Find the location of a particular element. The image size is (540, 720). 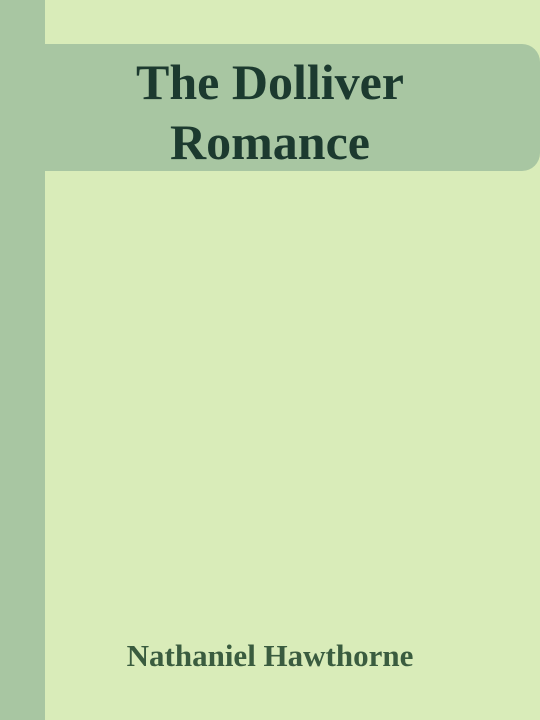

book-title-line-1: The Dolliver is located at coordinates (270, 82).